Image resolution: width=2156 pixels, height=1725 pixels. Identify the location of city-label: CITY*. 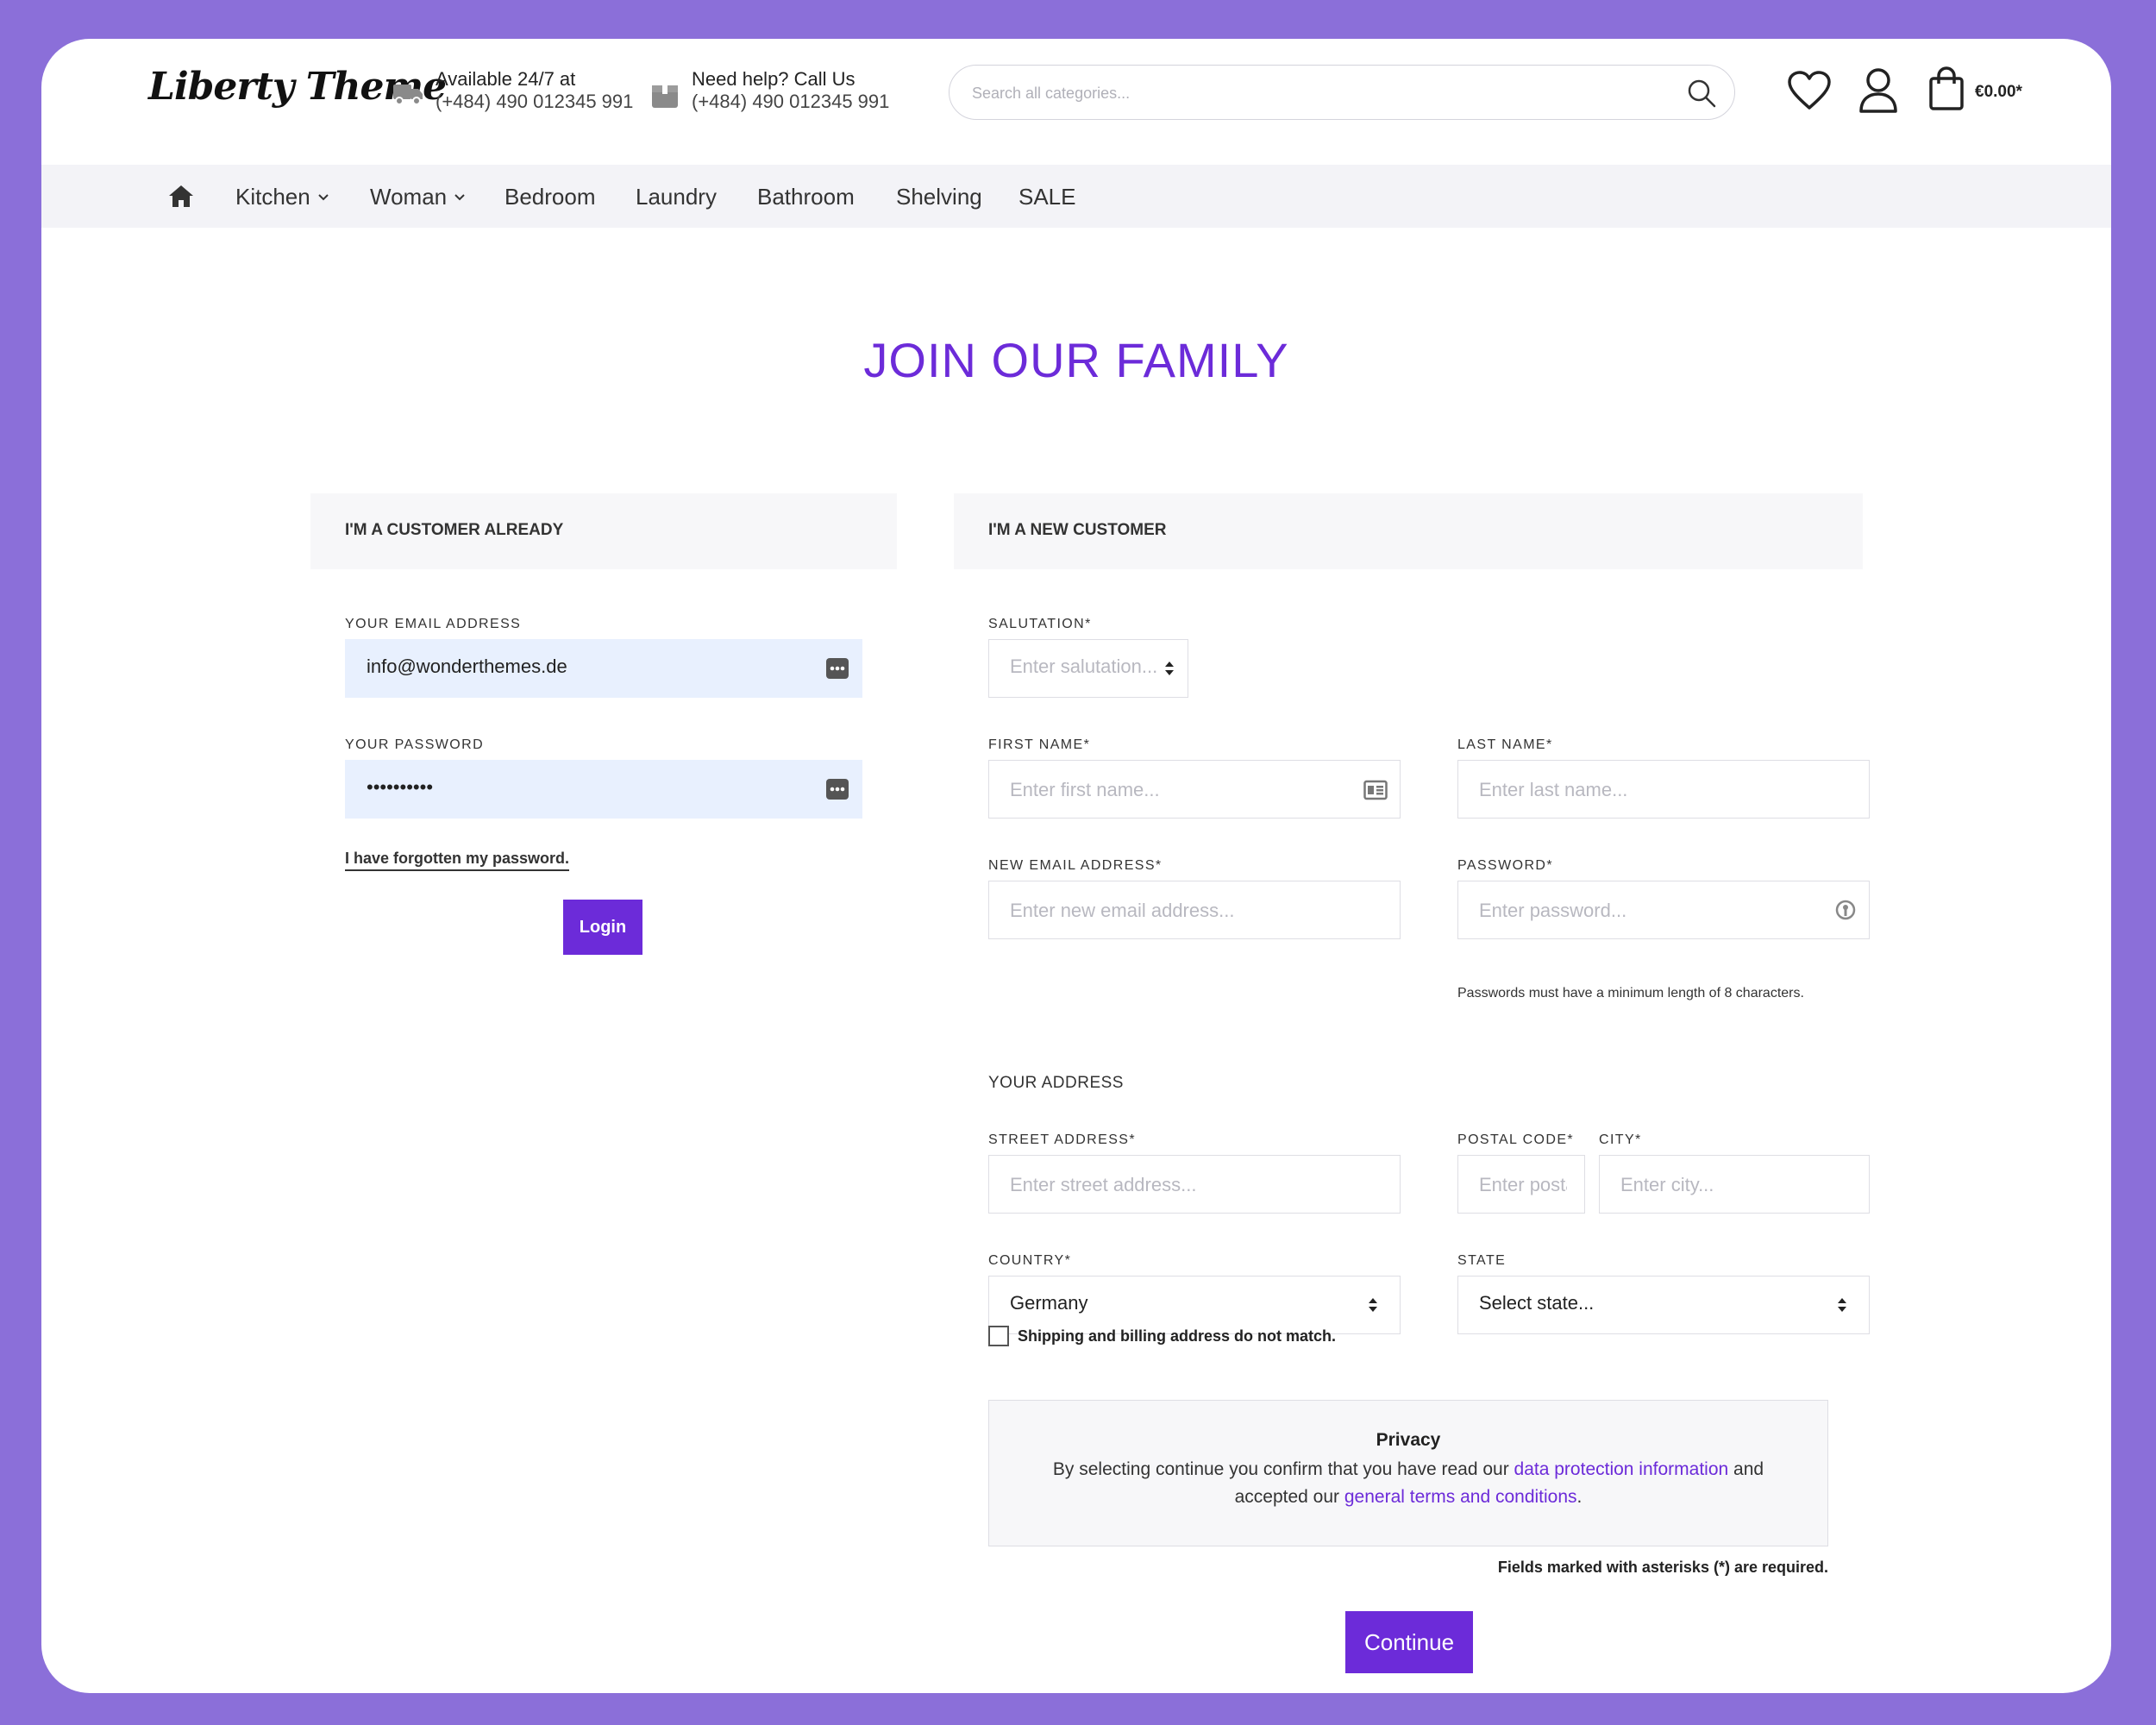
(1620, 1139).